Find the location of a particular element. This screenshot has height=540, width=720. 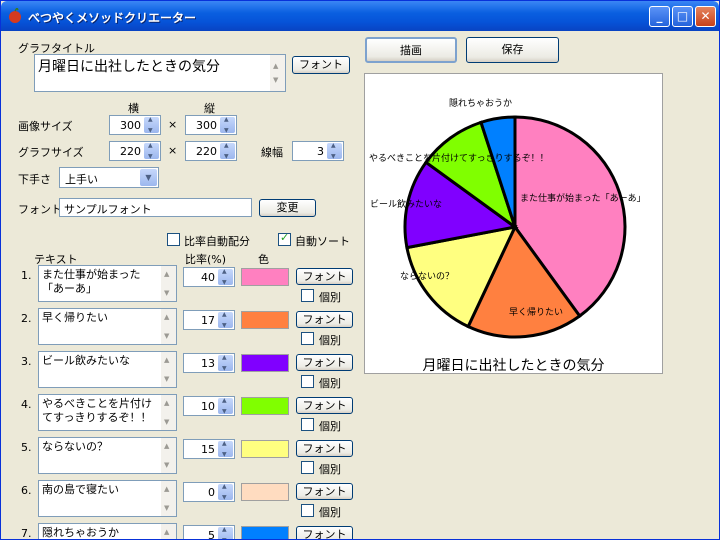

row-ratio-value: 13 is located at coordinates (208, 363).